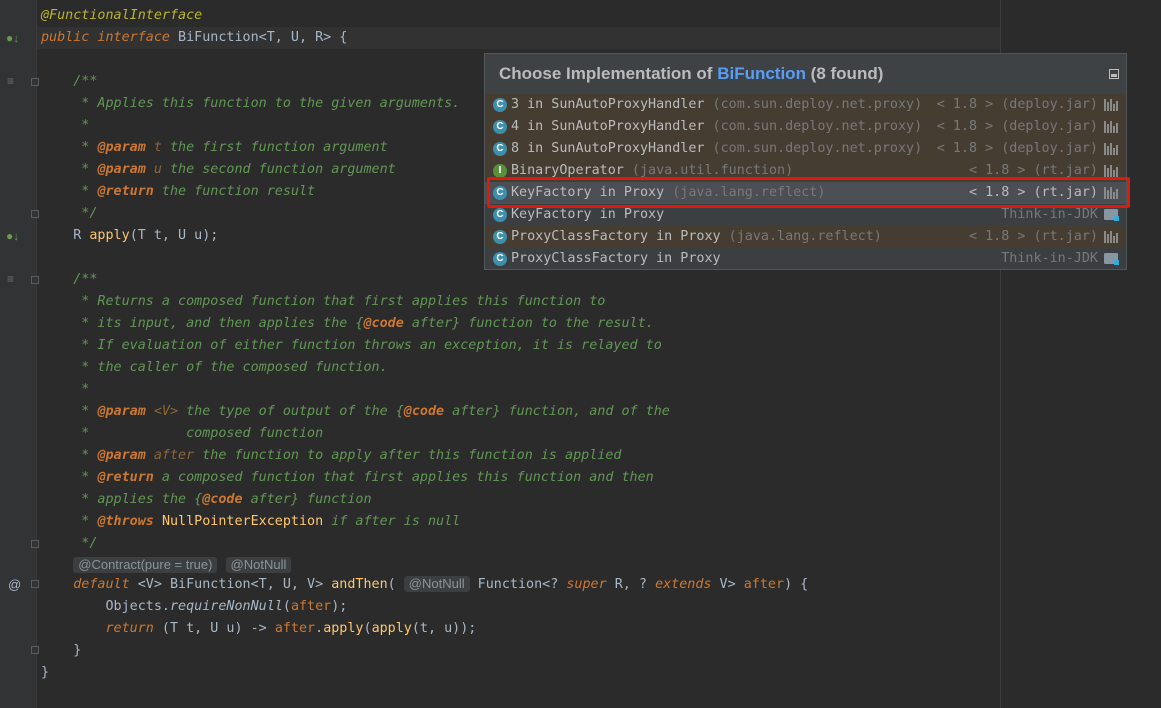  What do you see at coordinates (801, 236) in the screenshot?
I see `implementation-package: (java.lang.reflect)` at bounding box center [801, 236].